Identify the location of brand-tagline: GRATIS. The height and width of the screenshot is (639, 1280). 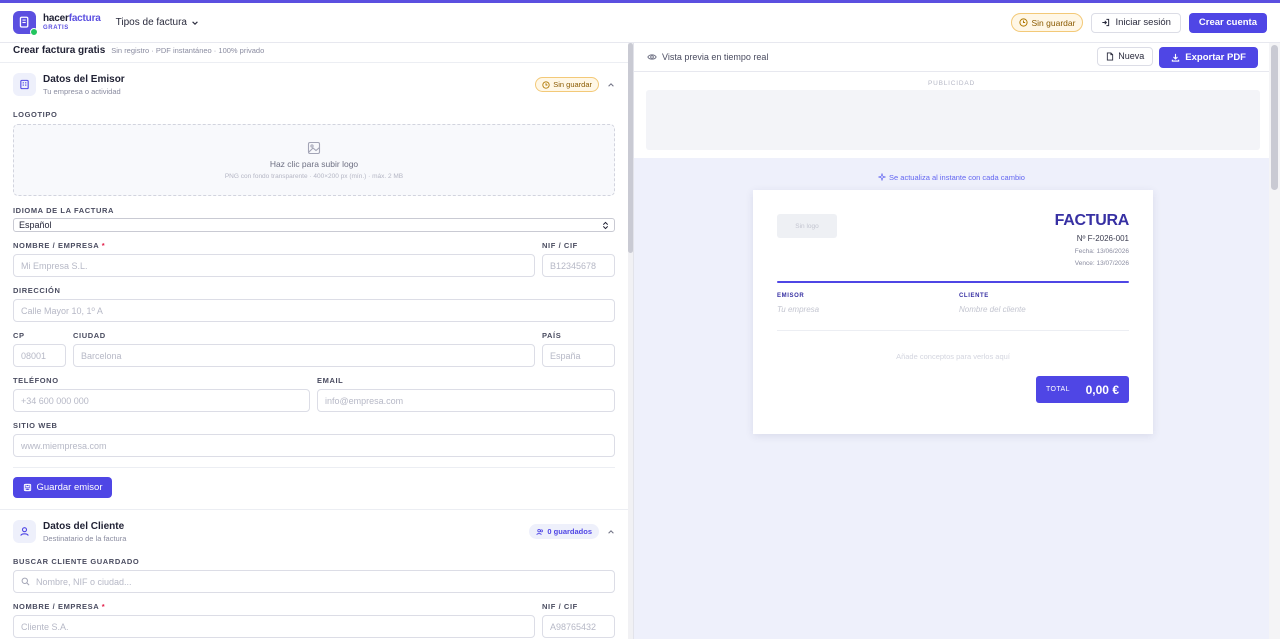
(56, 28).